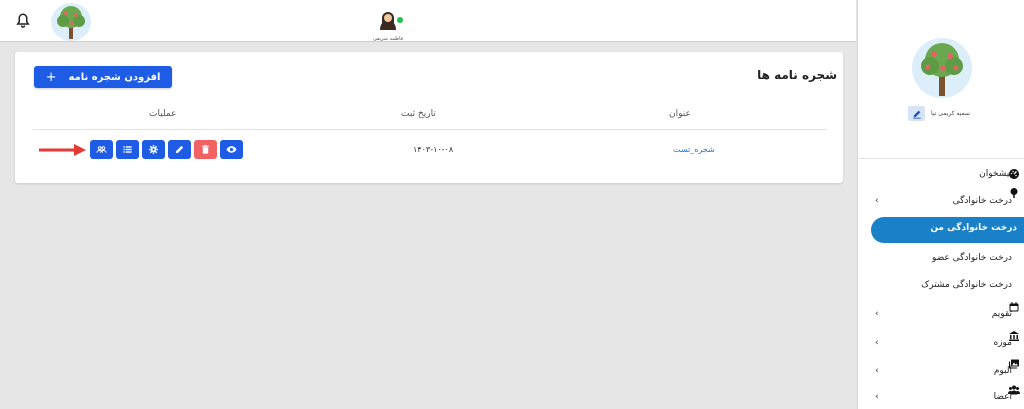 This screenshot has width=1024, height=409. Describe the element at coordinates (62, 150) in the screenshot. I see `annotation-arrow-icon` at that location.